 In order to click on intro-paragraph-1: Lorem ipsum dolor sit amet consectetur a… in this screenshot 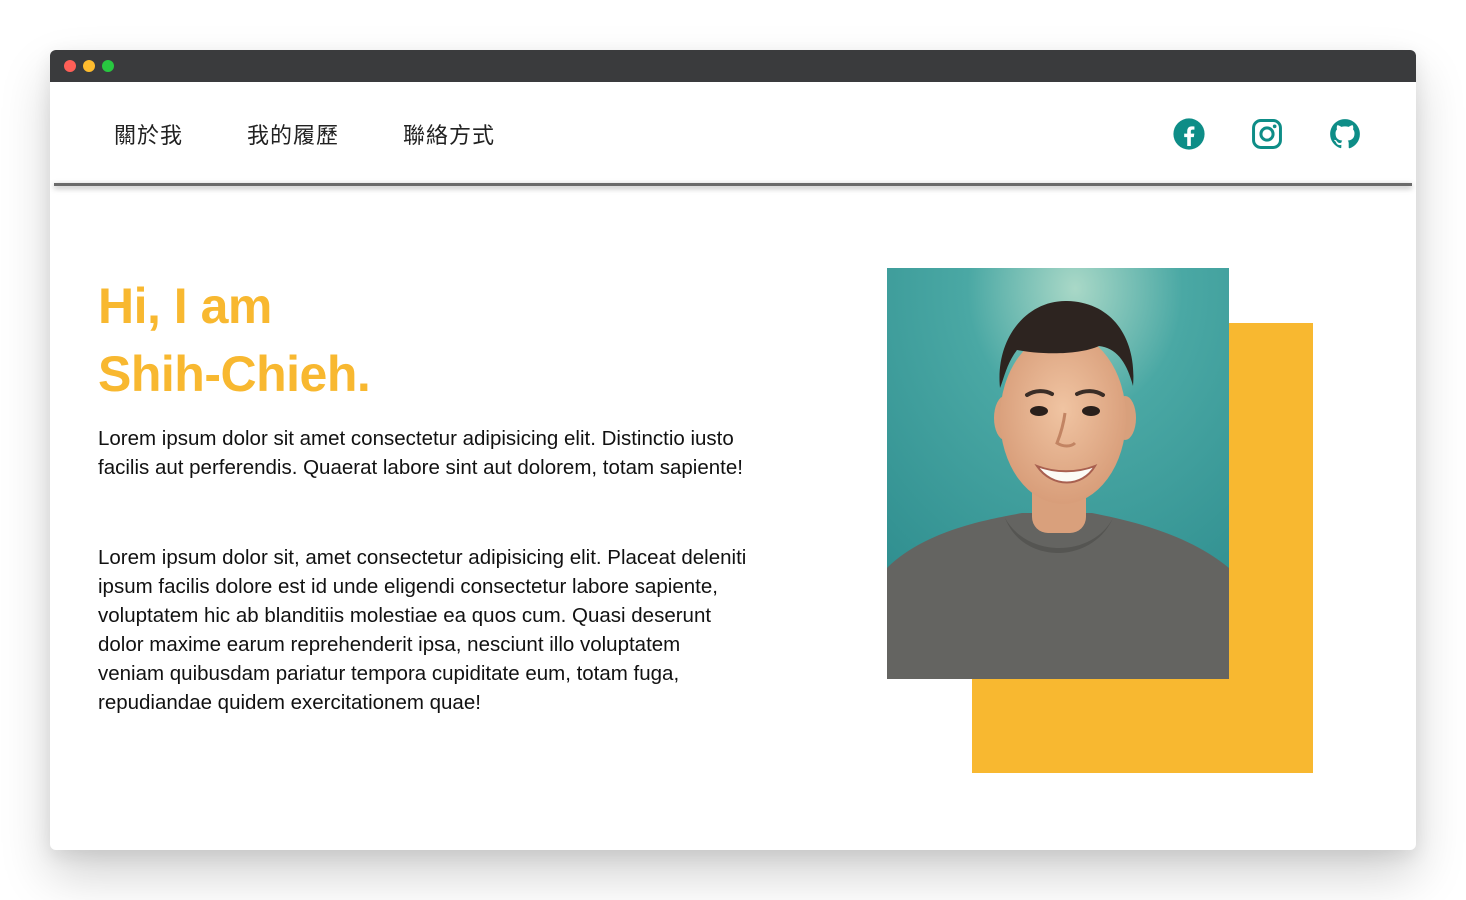, I will do `click(420, 453)`.